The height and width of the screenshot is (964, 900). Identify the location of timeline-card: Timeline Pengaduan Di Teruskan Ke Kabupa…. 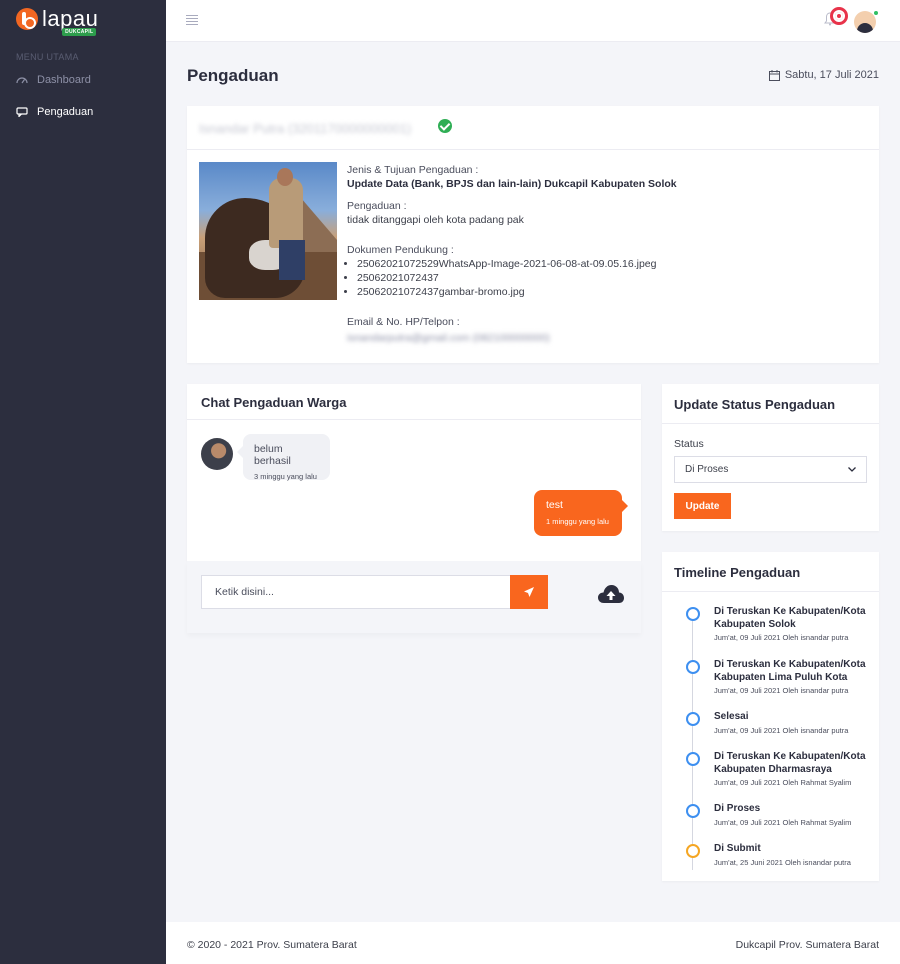
(770, 716).